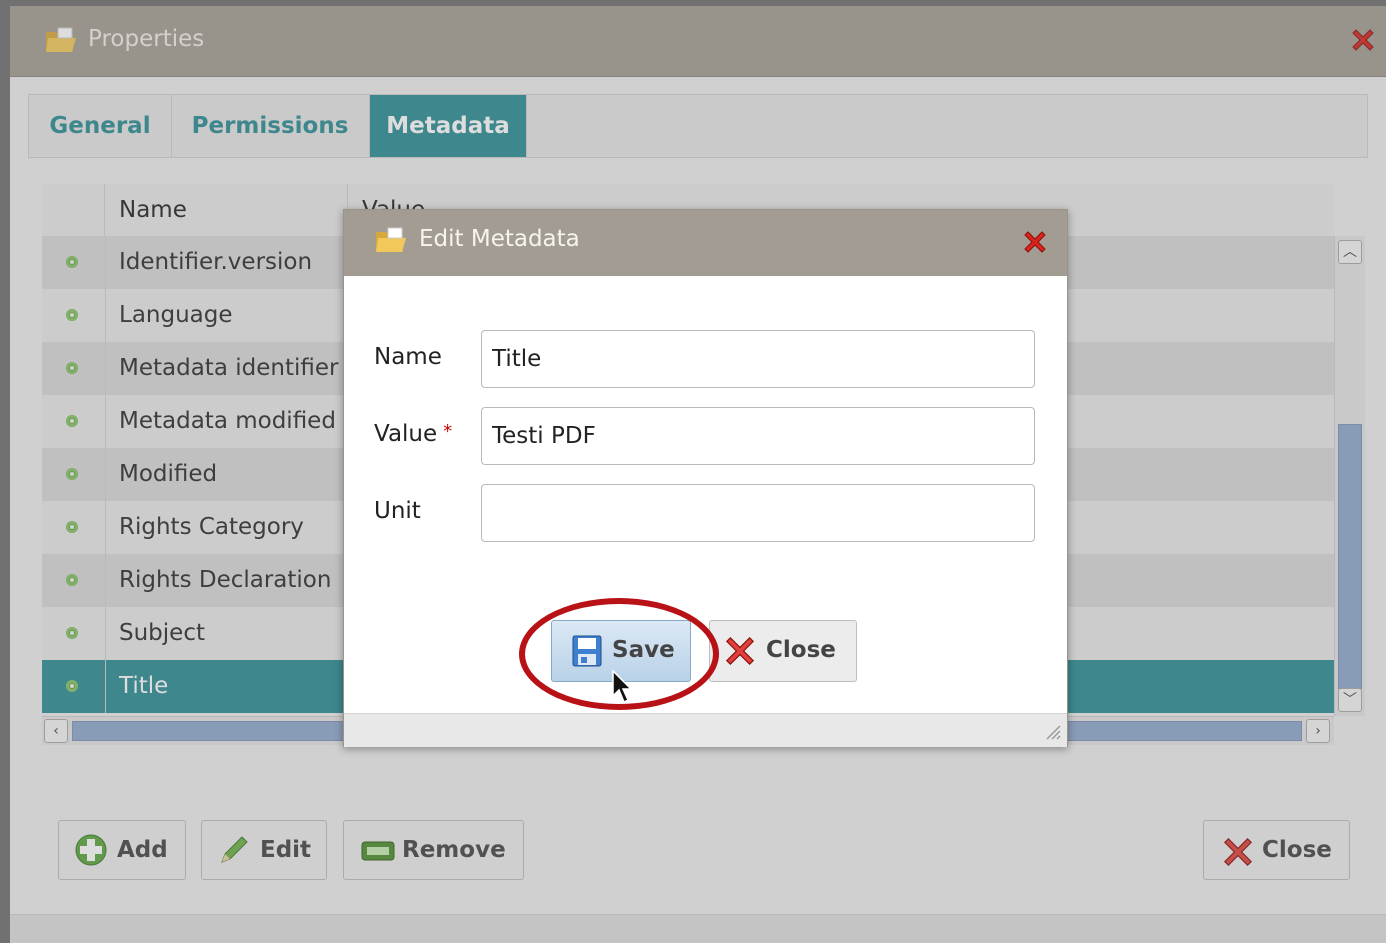  What do you see at coordinates (397, 511) in the screenshot?
I see `unit-label: Unit` at bounding box center [397, 511].